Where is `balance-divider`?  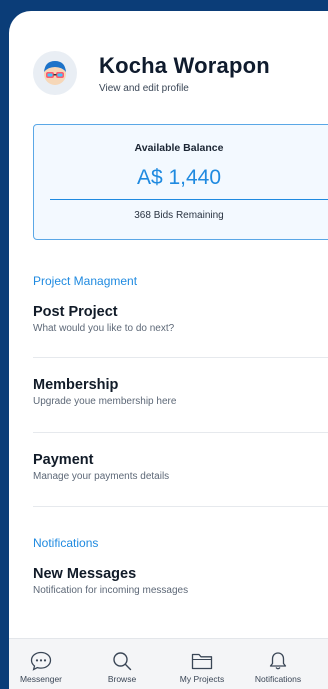 balance-divider is located at coordinates (189, 199).